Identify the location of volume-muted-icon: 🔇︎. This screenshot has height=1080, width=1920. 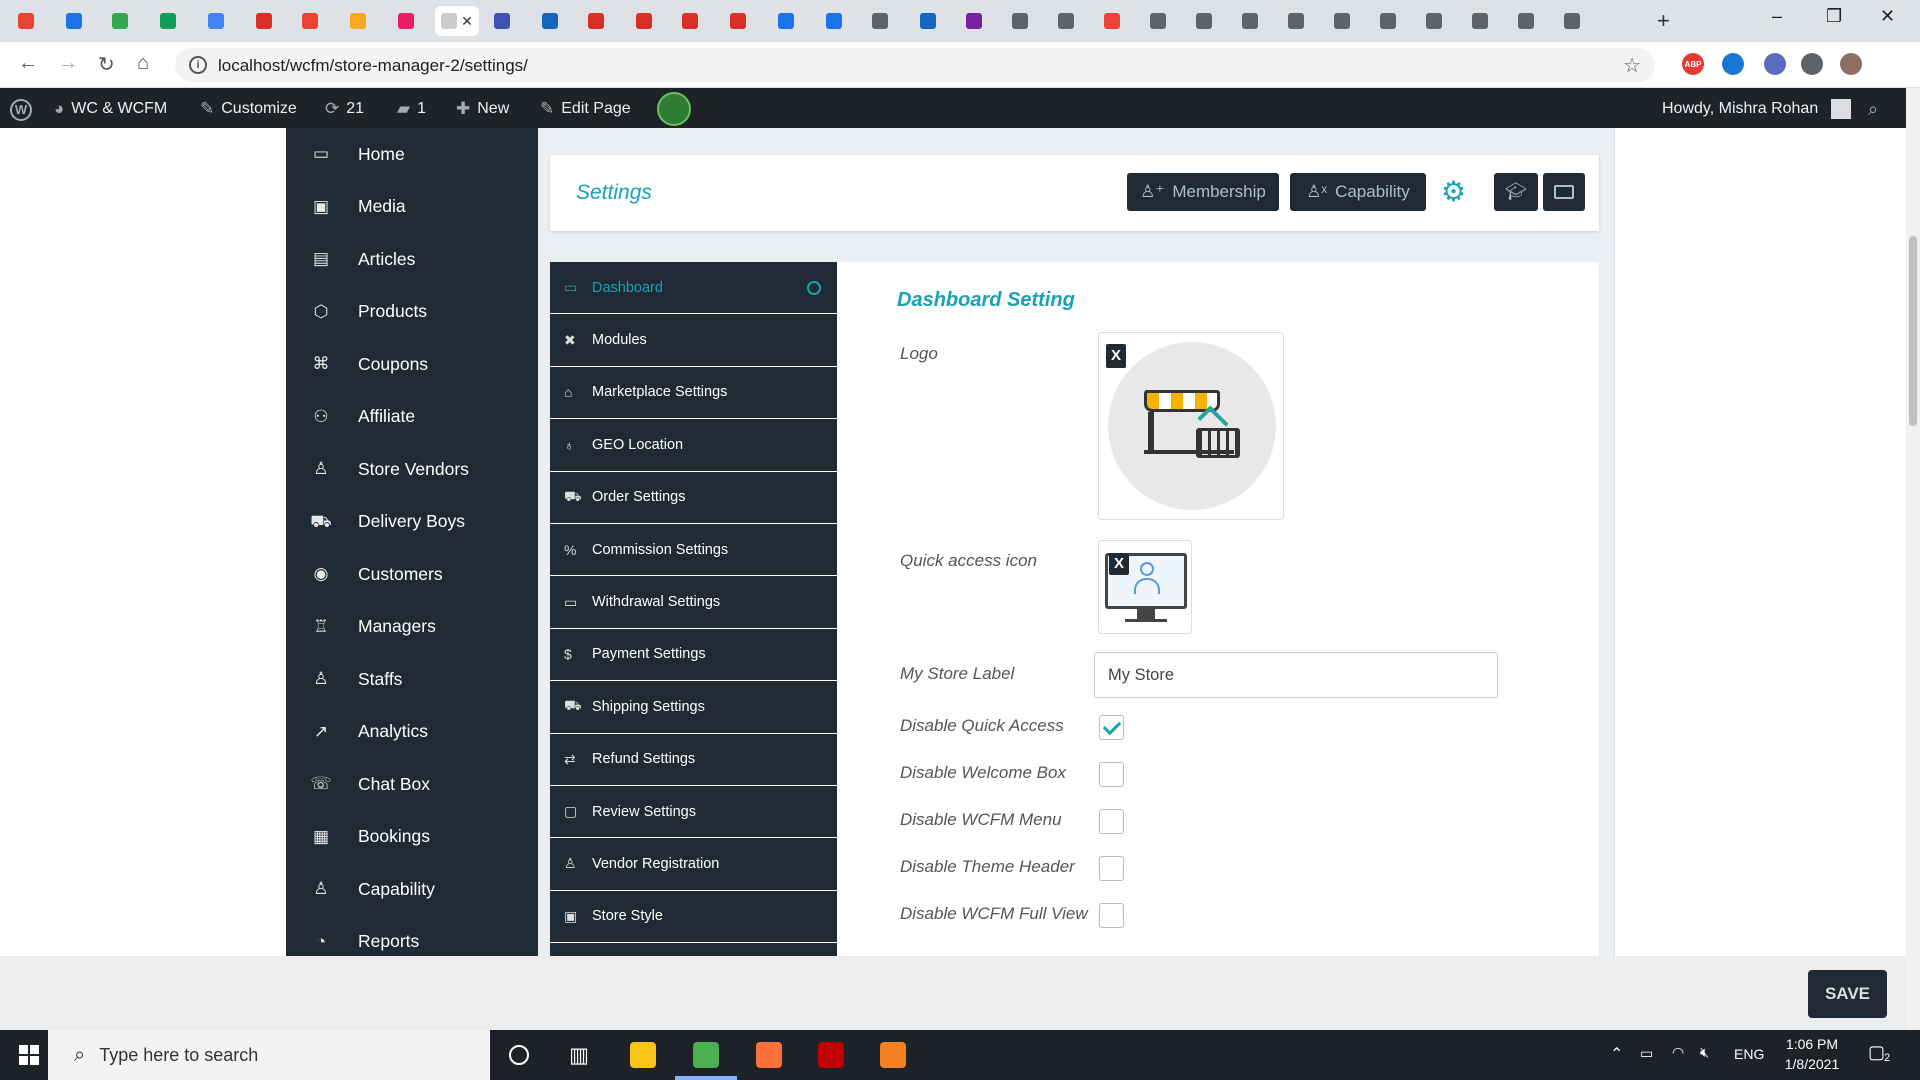
(1704, 1052).